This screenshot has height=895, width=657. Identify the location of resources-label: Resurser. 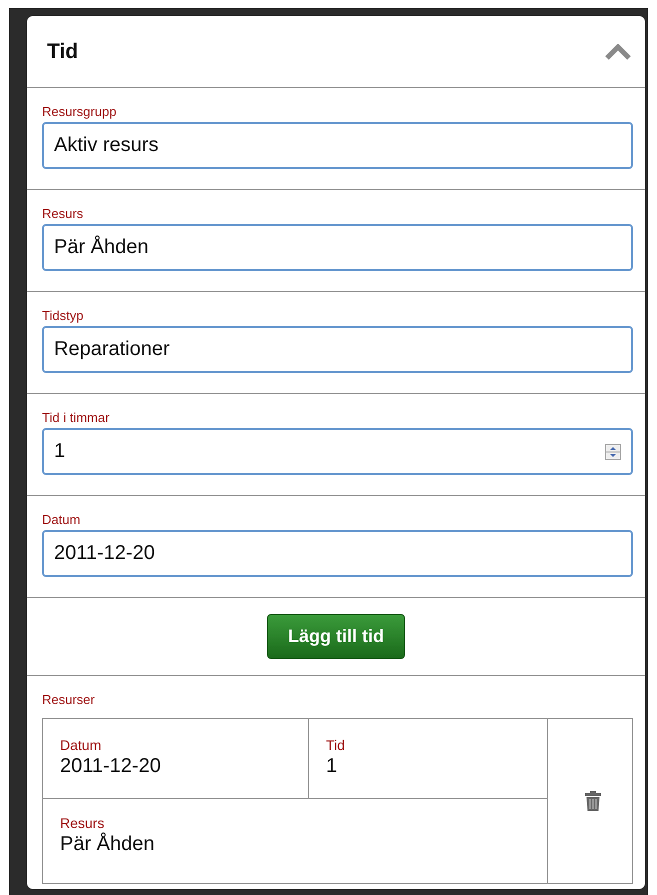
(69, 699).